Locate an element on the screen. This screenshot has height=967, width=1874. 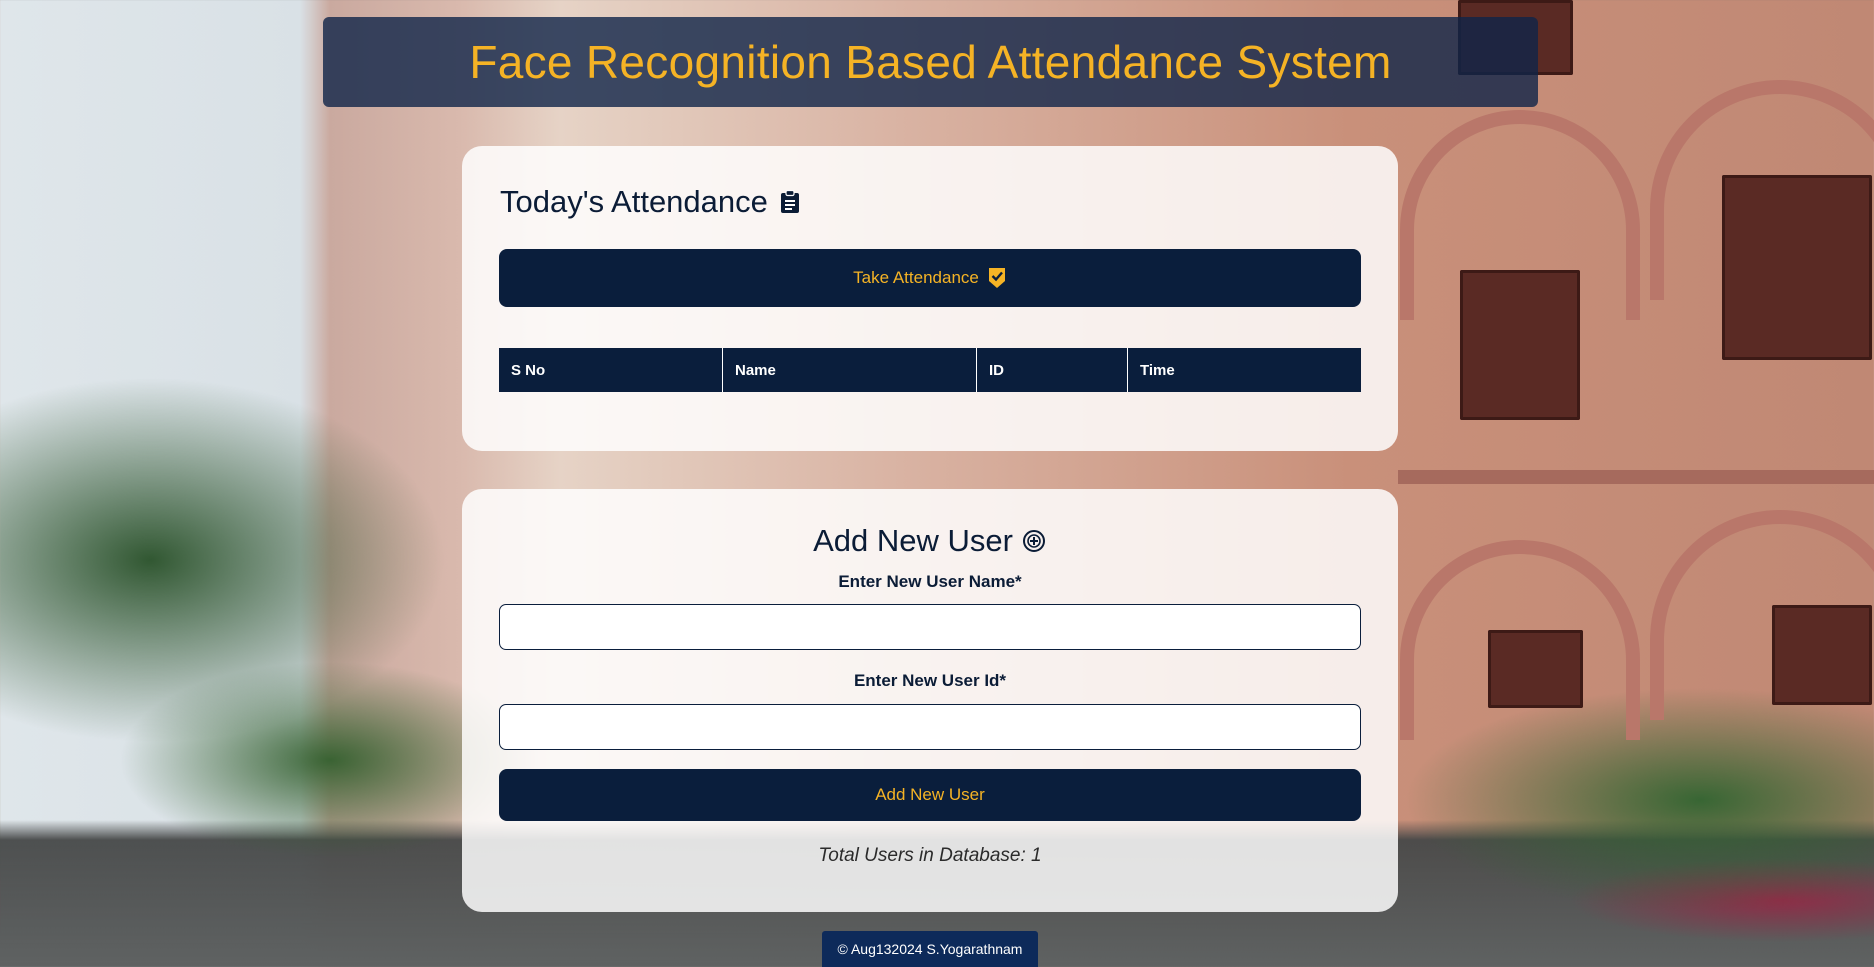
add-circle-icon is located at coordinates (1034, 541).